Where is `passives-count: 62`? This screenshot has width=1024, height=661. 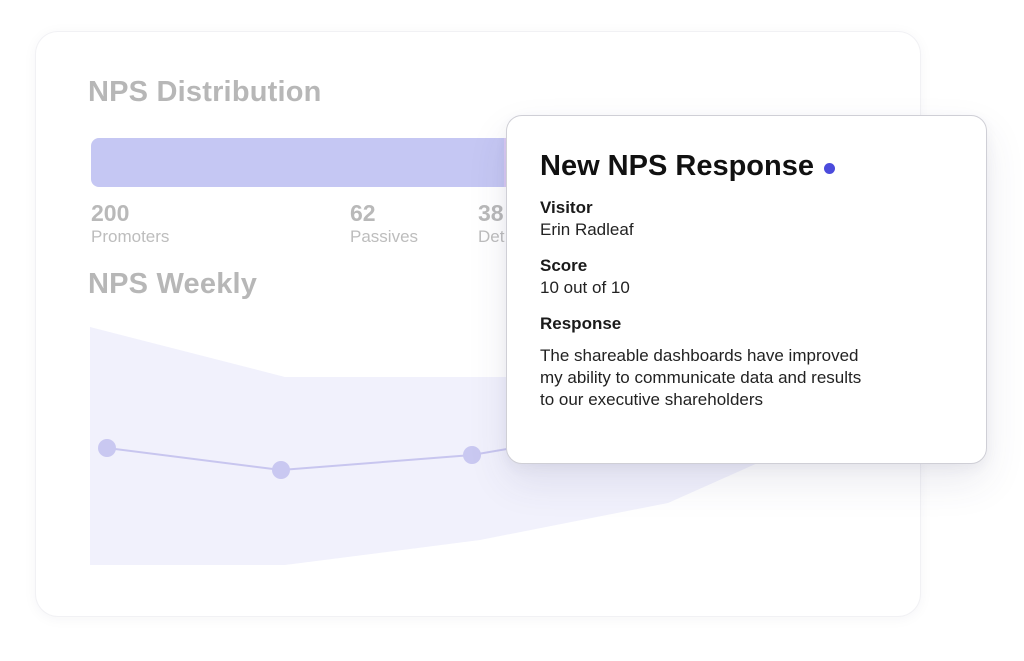 passives-count: 62 is located at coordinates (363, 213).